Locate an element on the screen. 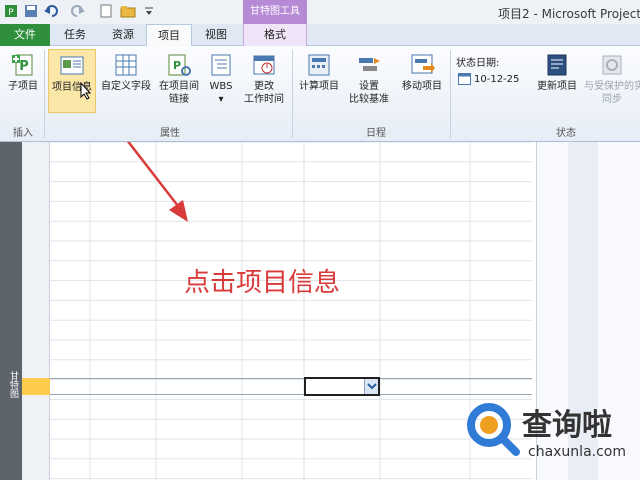 The width and height of the screenshot is (640, 480). annotation-text: 点击项目信息 is located at coordinates (262, 283).